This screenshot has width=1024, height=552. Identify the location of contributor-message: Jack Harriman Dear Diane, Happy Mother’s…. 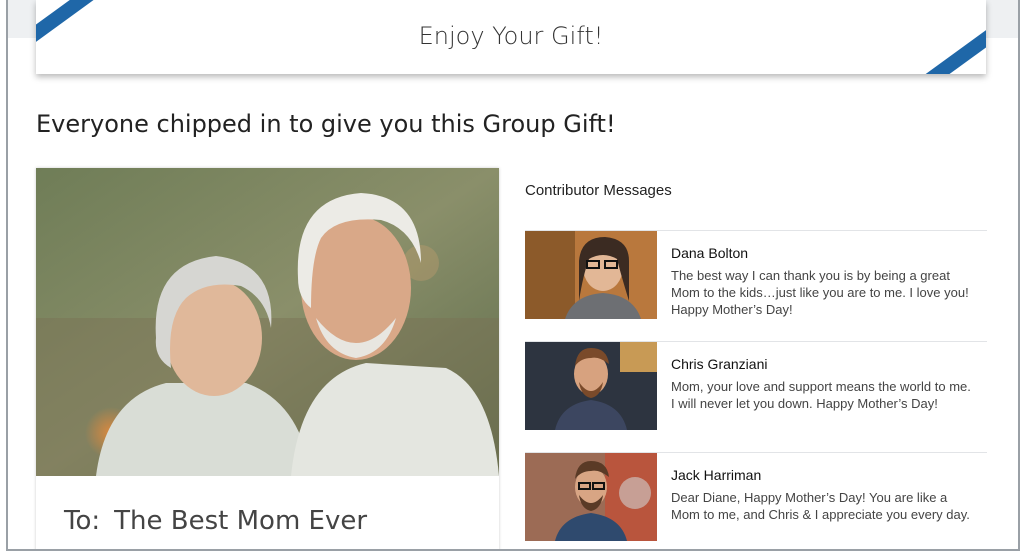
(756, 500).